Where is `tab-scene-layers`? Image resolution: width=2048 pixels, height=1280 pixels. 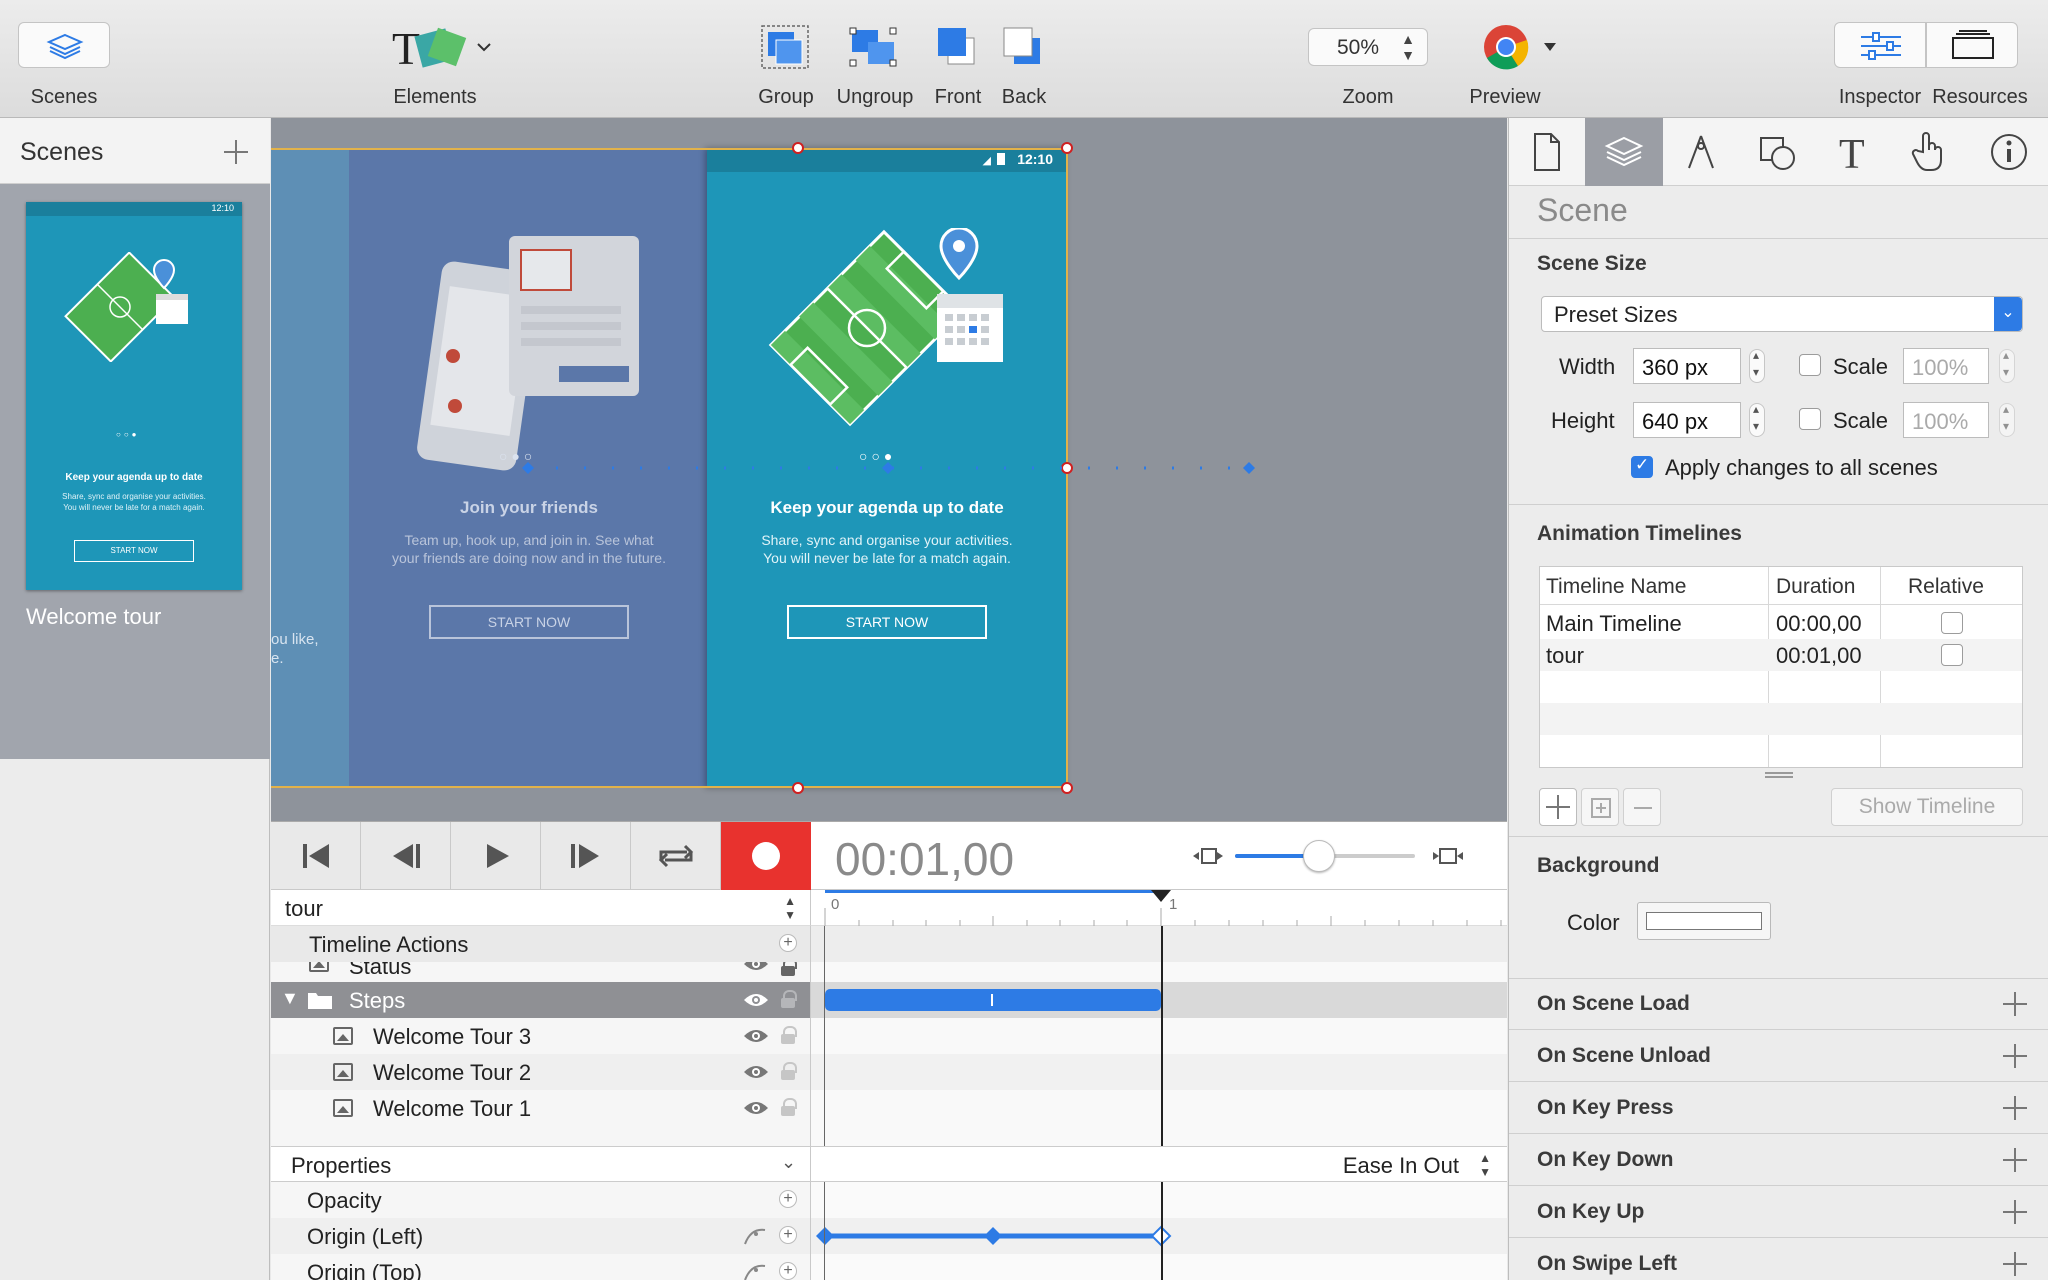
tab-scene-layers is located at coordinates (1624, 152).